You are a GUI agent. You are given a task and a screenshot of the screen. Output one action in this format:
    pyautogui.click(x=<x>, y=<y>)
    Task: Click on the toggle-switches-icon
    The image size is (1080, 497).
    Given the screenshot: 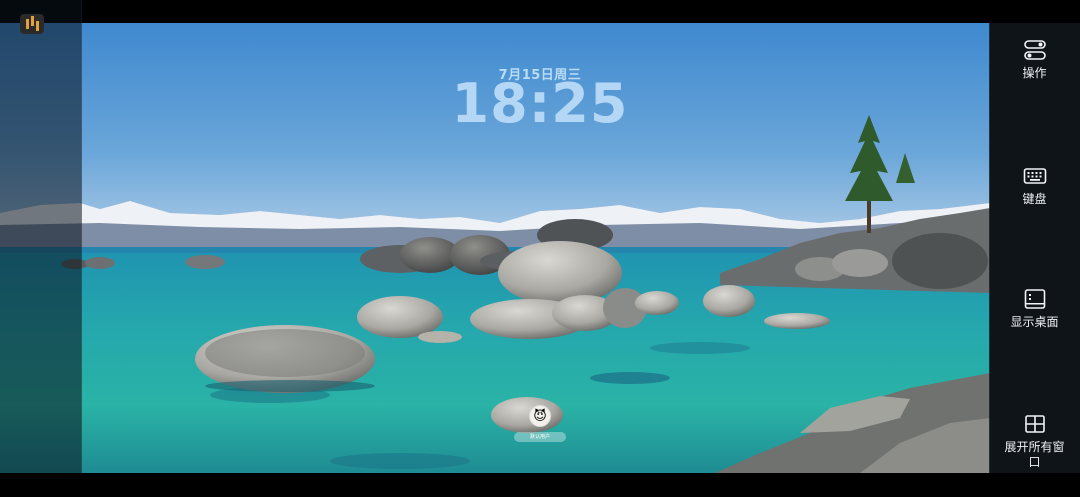 What is the action you would take?
    pyautogui.click(x=1034, y=50)
    